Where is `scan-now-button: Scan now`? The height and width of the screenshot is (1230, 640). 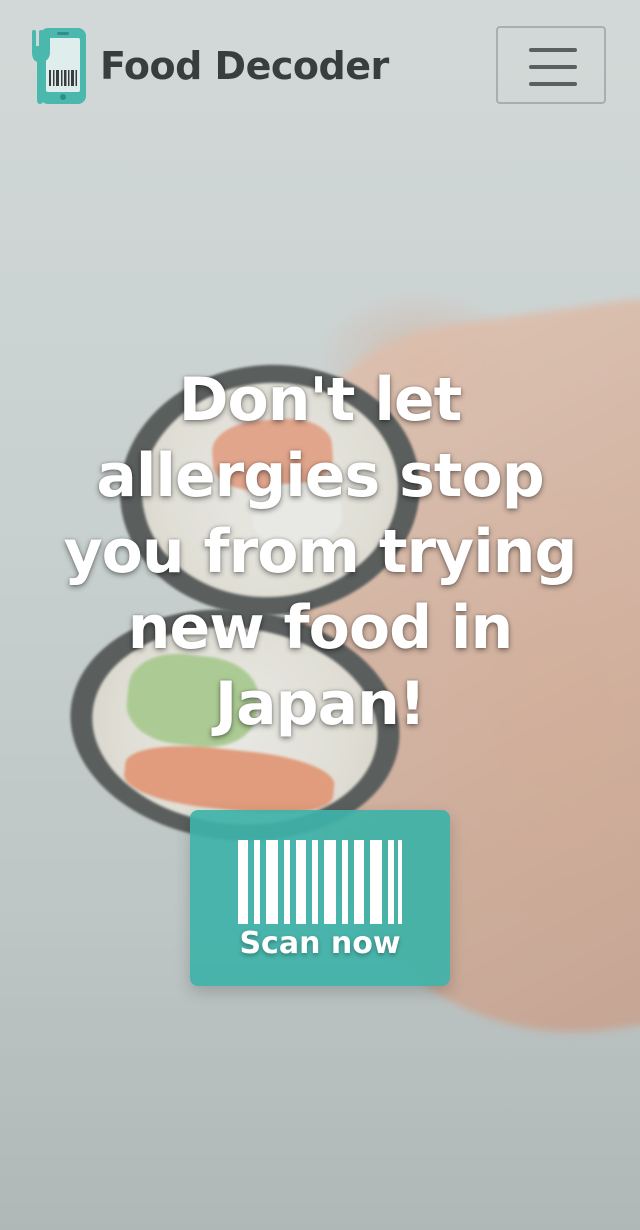 scan-now-button: Scan now is located at coordinates (320, 898).